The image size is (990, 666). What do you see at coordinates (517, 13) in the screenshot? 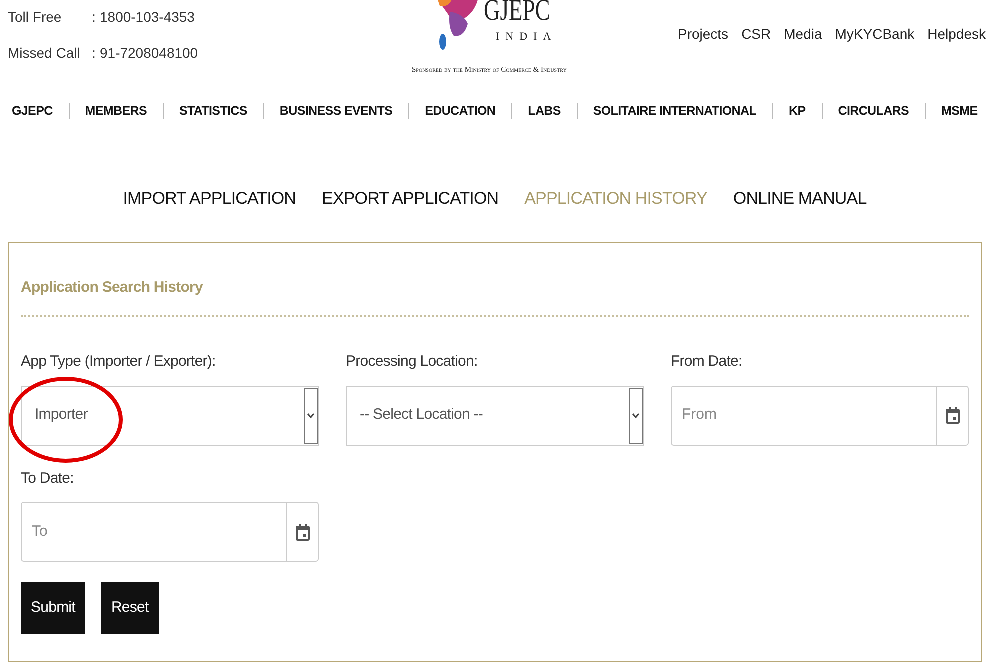
I see `logo-text: GJEPC` at bounding box center [517, 13].